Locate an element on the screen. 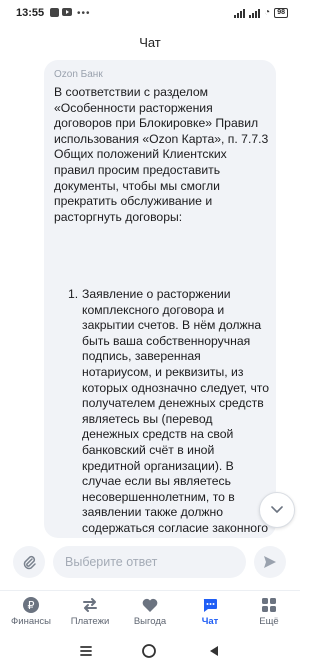 Image resolution: width=320 pixels, height=667 pixels. message-sender: Ozon Банк is located at coordinates (78, 74).